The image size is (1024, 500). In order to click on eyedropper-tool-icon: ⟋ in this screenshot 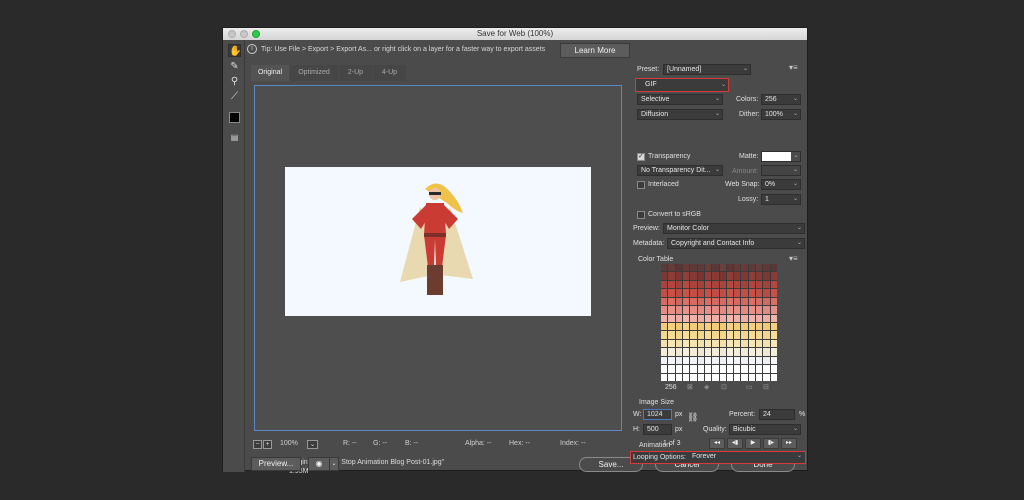, I will do `click(234, 96)`.